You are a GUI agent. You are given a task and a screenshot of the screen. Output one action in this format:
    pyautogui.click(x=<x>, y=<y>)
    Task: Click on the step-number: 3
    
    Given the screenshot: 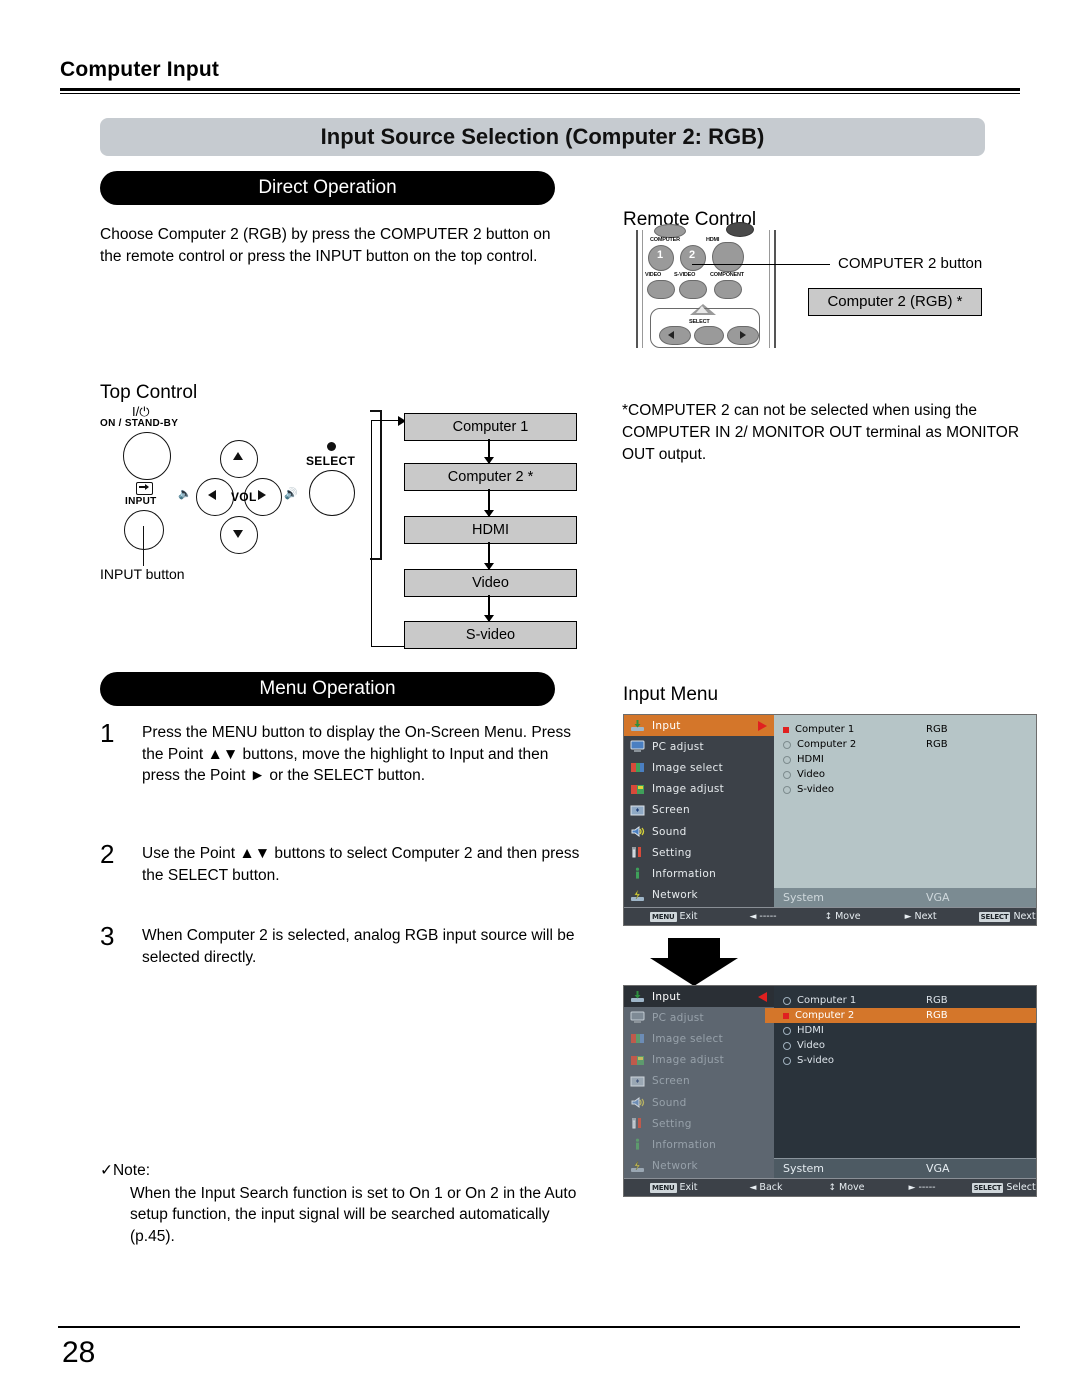 What is the action you would take?
    pyautogui.click(x=107, y=936)
    